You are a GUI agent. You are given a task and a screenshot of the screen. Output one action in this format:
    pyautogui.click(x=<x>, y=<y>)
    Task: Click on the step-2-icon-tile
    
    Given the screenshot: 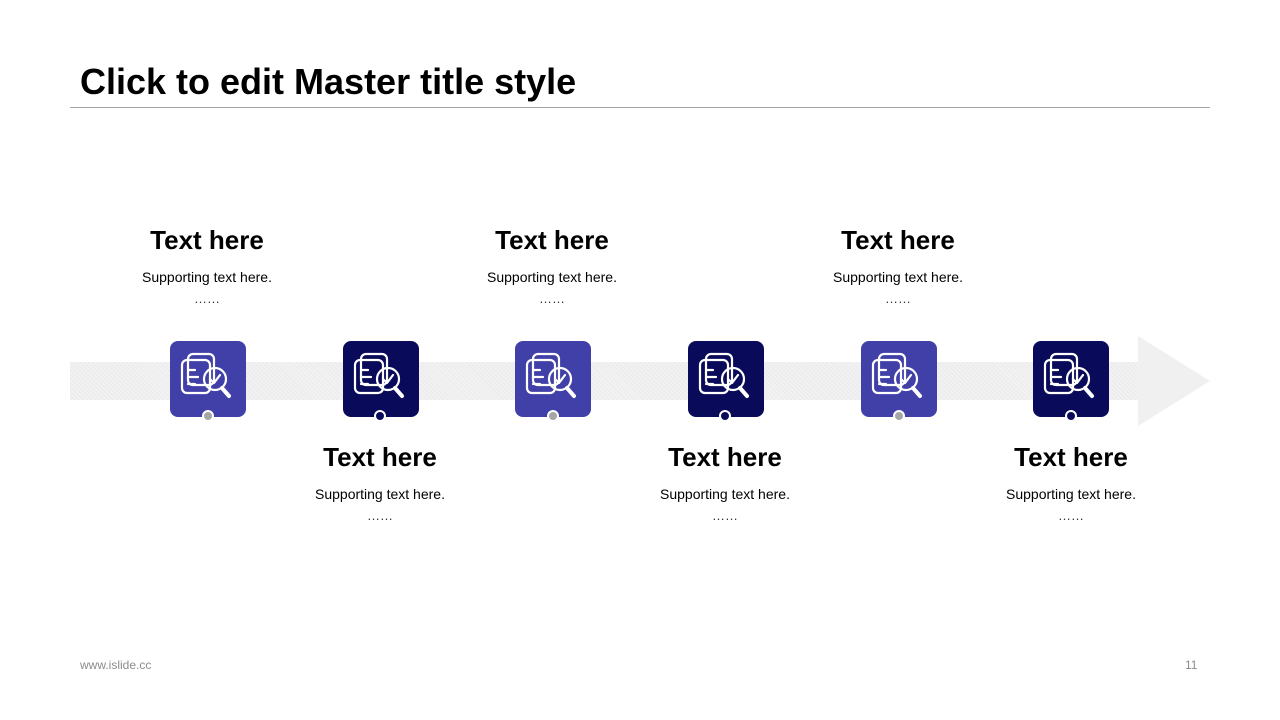 What is the action you would take?
    pyautogui.click(x=381, y=379)
    